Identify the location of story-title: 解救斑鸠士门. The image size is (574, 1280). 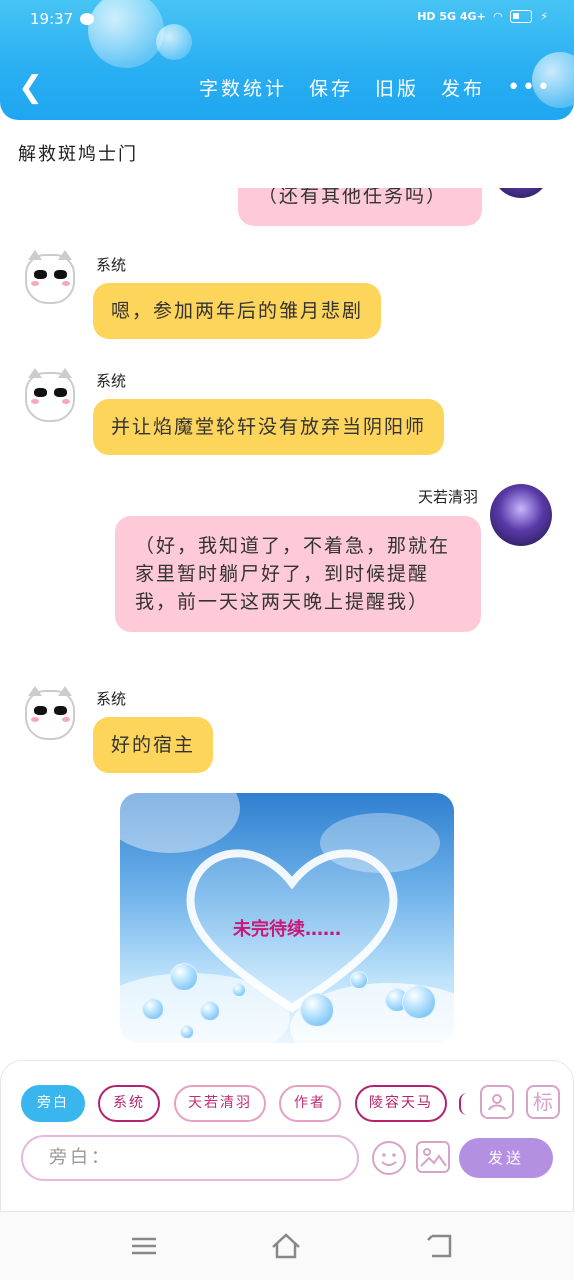
(78, 153).